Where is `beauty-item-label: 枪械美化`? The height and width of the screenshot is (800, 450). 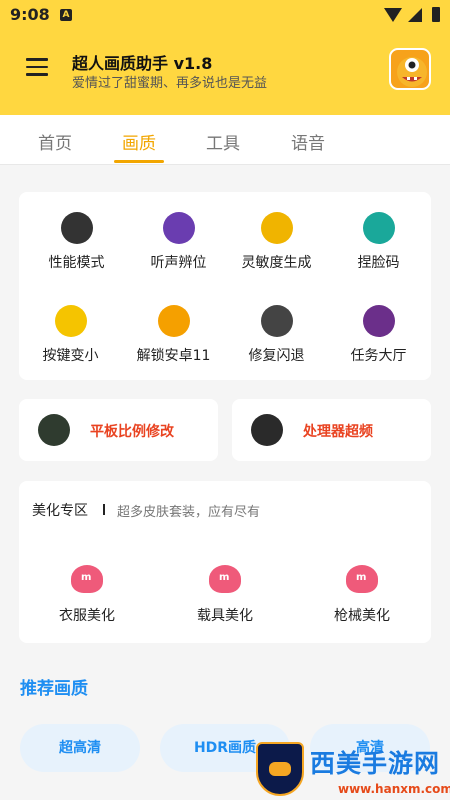 beauty-item-label: 枪械美化 is located at coordinates (362, 616).